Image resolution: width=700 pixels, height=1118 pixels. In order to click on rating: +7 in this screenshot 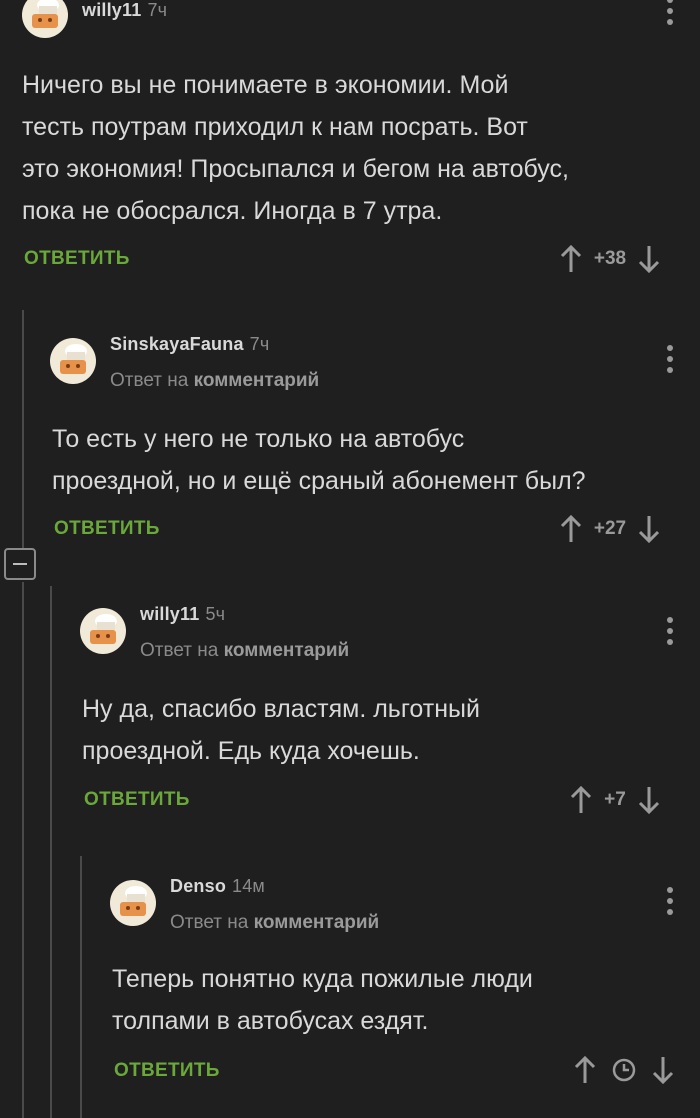, I will do `click(615, 799)`.